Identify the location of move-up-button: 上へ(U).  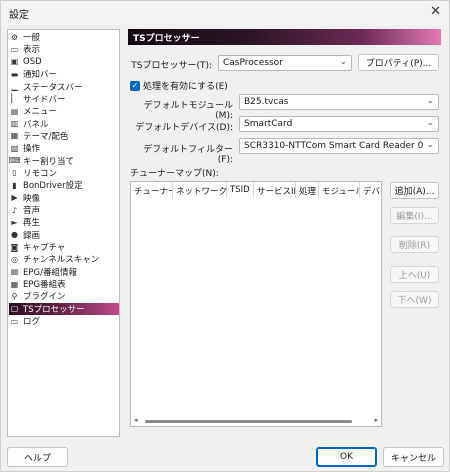
(414, 274).